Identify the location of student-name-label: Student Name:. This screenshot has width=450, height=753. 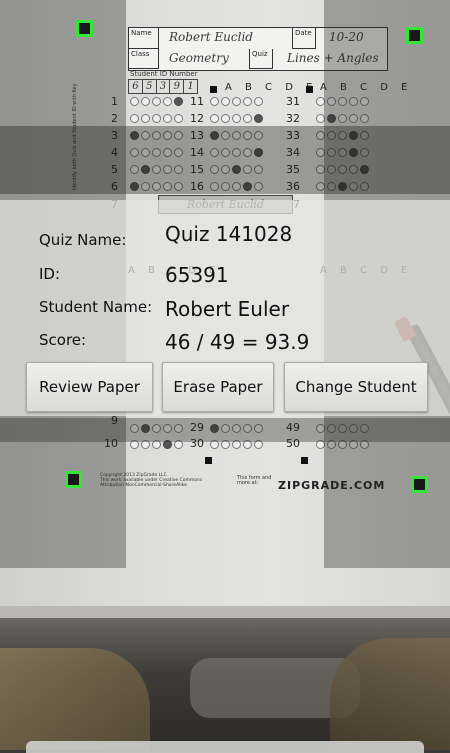
(96, 307).